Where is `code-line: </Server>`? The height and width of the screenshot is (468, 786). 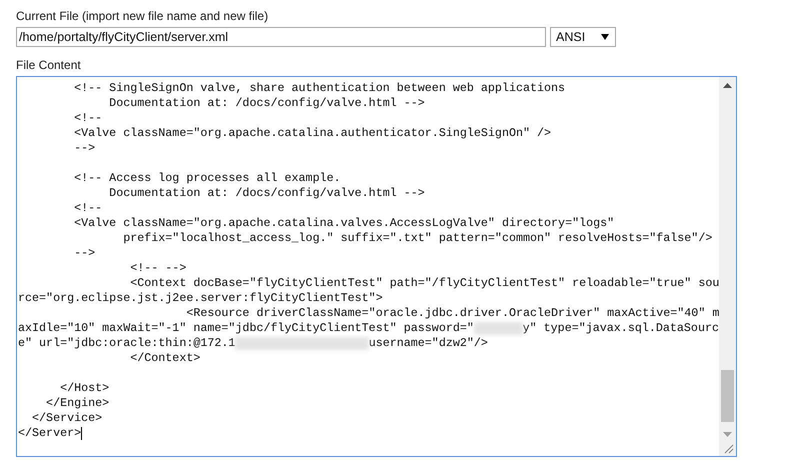 code-line: </Server> is located at coordinates (50, 433).